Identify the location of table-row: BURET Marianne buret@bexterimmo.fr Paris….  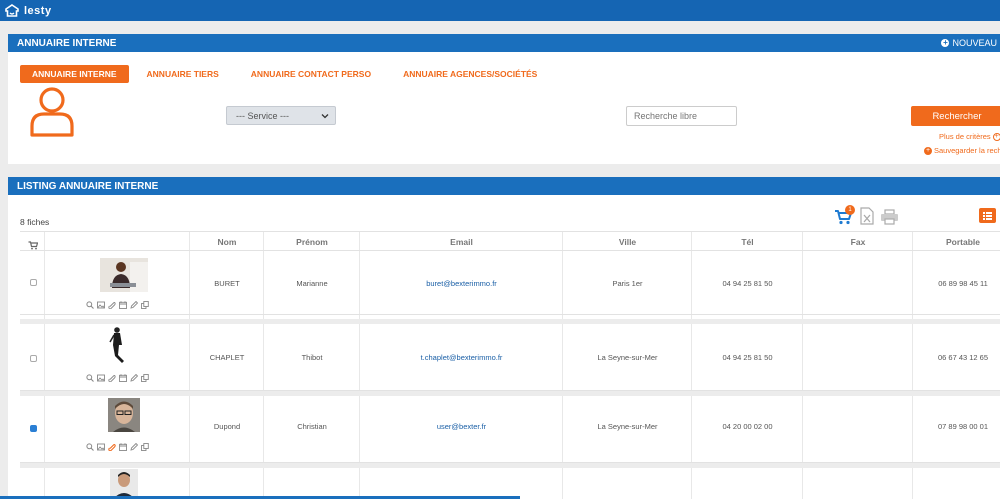
(510, 283).